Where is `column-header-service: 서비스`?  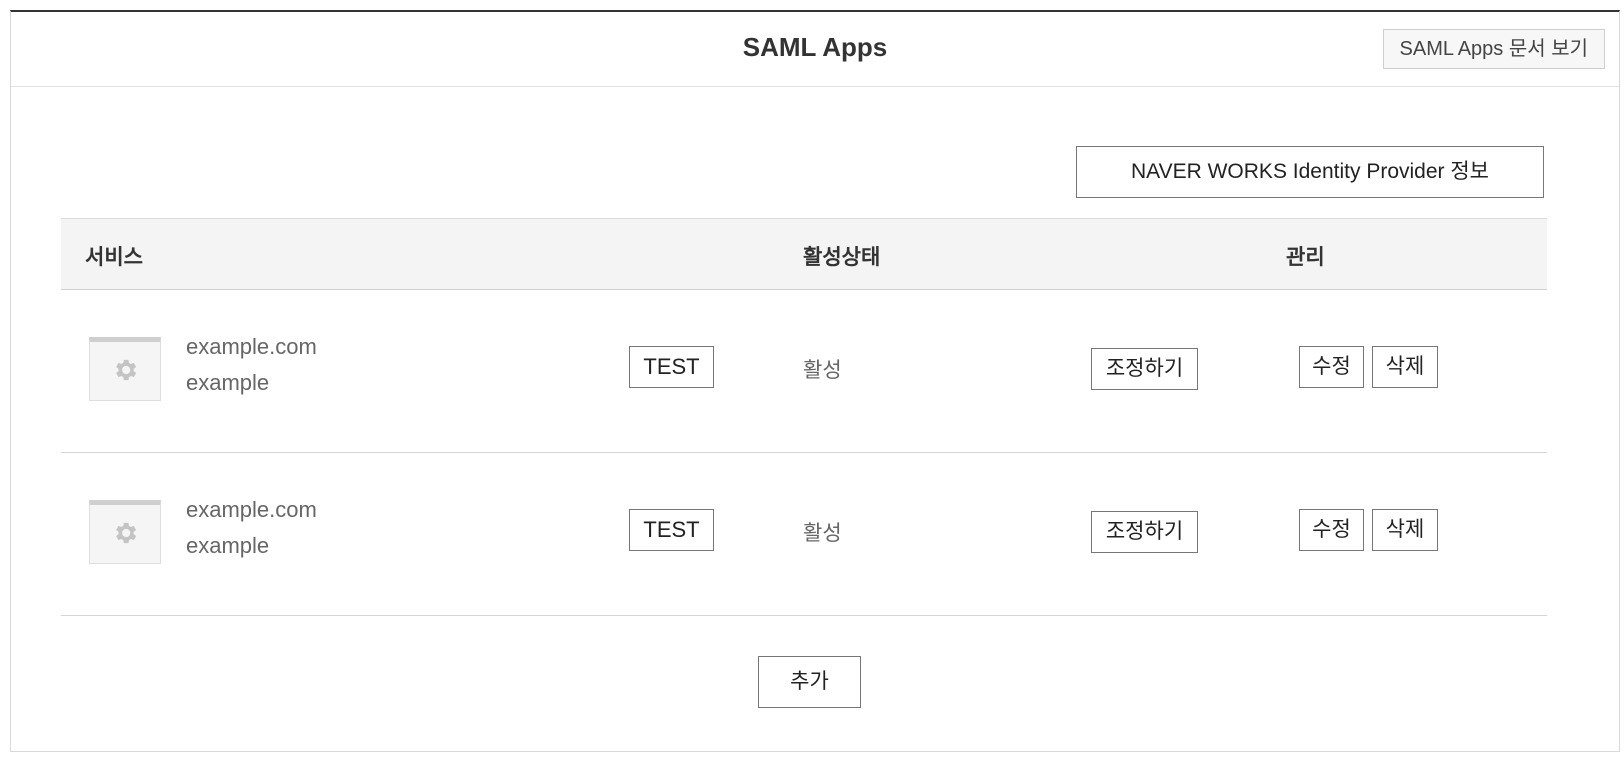
column-header-service: 서비스 is located at coordinates (114, 257).